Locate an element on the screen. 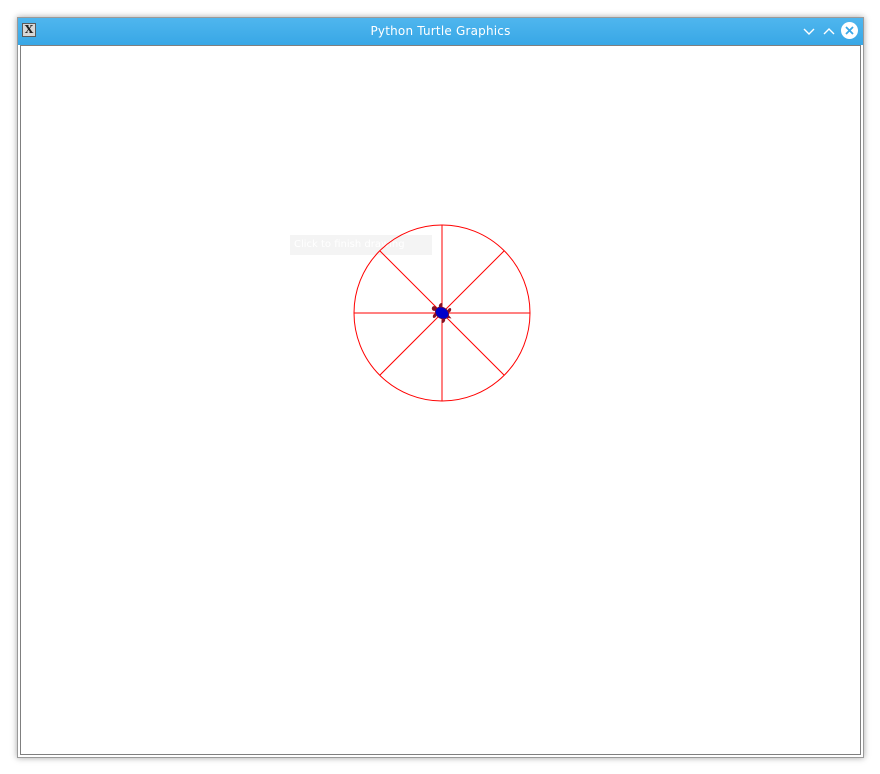  maximize-button is located at coordinates (829, 31).